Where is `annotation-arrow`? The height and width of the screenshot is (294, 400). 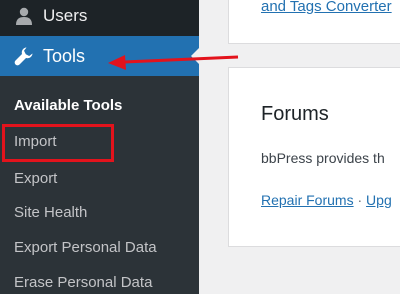
annotation-arrow is located at coordinates (173, 62).